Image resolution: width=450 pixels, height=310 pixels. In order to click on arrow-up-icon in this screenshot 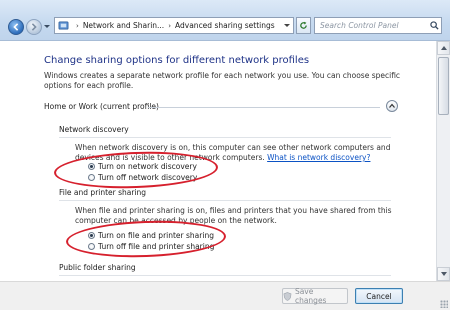, I will do `click(443, 48)`.